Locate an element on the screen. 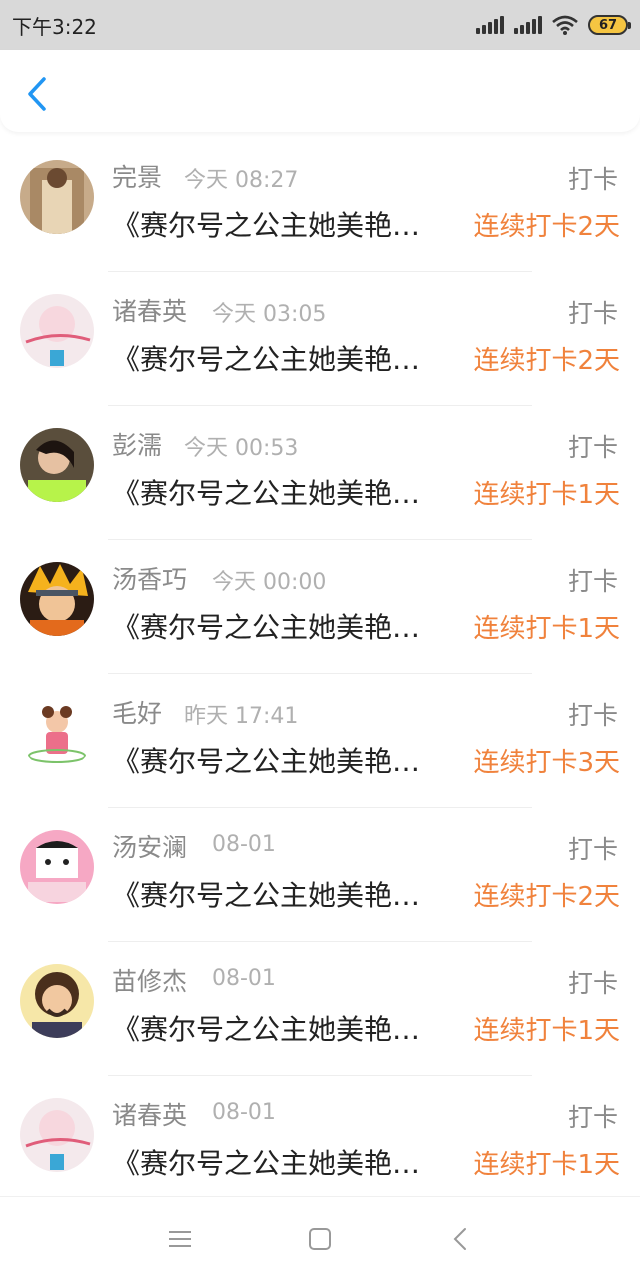  system-nav-bar is located at coordinates (320, 1238).